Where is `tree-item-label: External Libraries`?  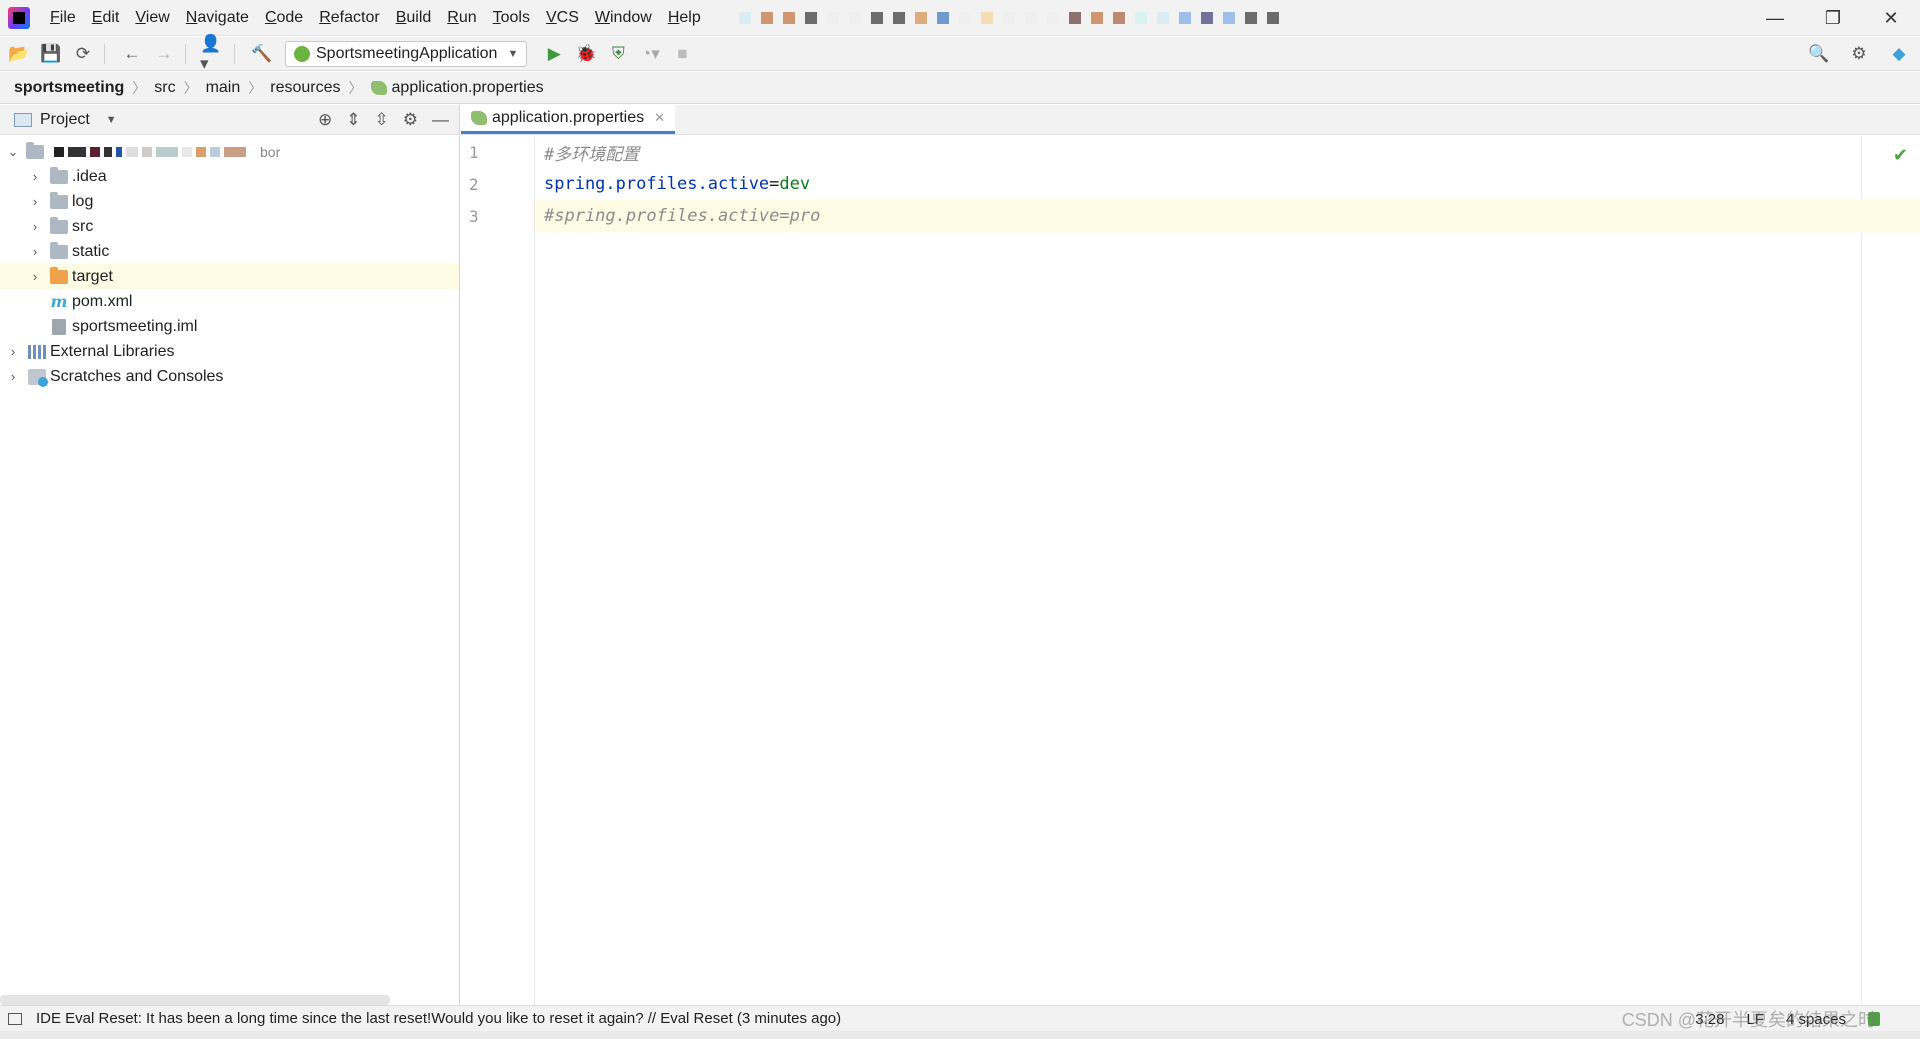 tree-item-label: External Libraries is located at coordinates (112, 351).